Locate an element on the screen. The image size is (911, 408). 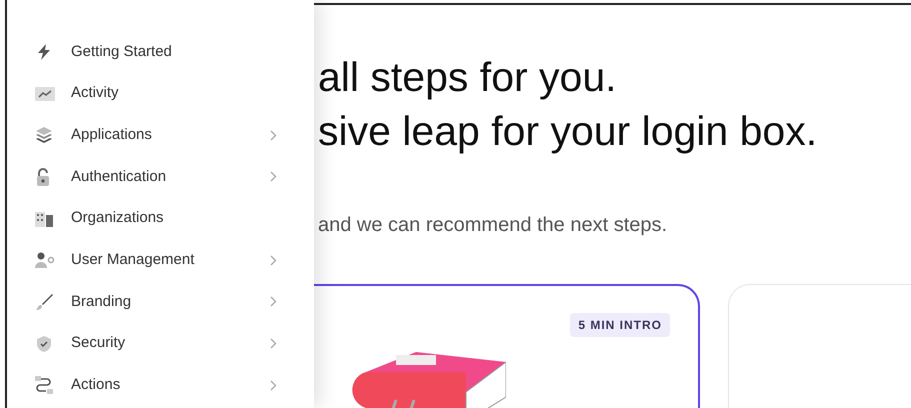
sidebar-item: Getting Started is located at coordinates (156, 52).